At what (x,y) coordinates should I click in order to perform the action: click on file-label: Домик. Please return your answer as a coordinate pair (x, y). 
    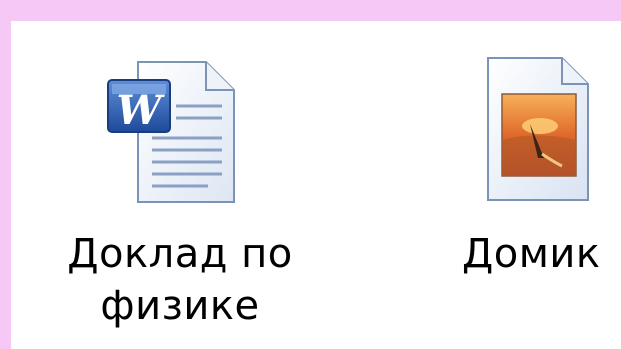
    Looking at the image, I should click on (531, 254).